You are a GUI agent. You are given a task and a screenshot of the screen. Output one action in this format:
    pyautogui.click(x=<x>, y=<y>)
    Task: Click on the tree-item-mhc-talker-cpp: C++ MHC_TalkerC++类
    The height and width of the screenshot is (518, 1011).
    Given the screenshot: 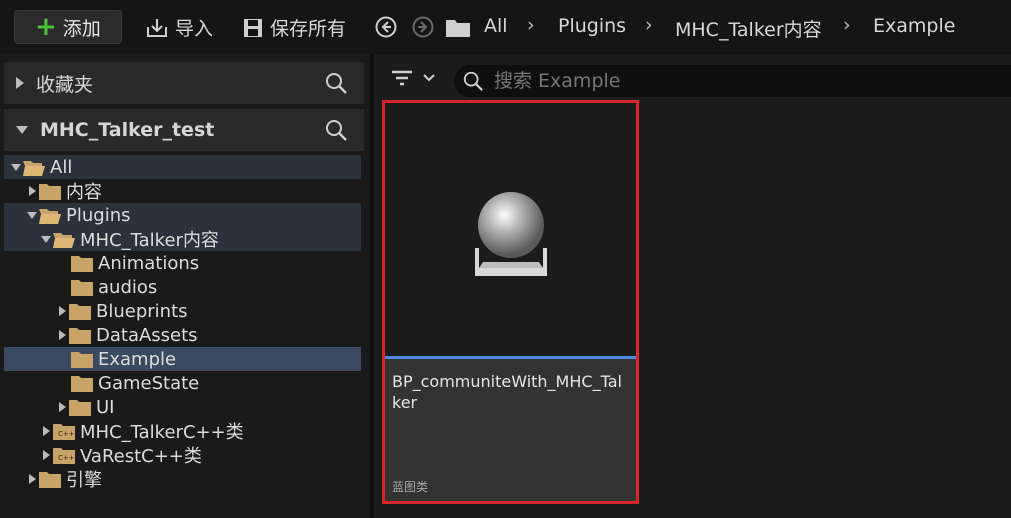 What is the action you would take?
    pyautogui.click(x=182, y=431)
    